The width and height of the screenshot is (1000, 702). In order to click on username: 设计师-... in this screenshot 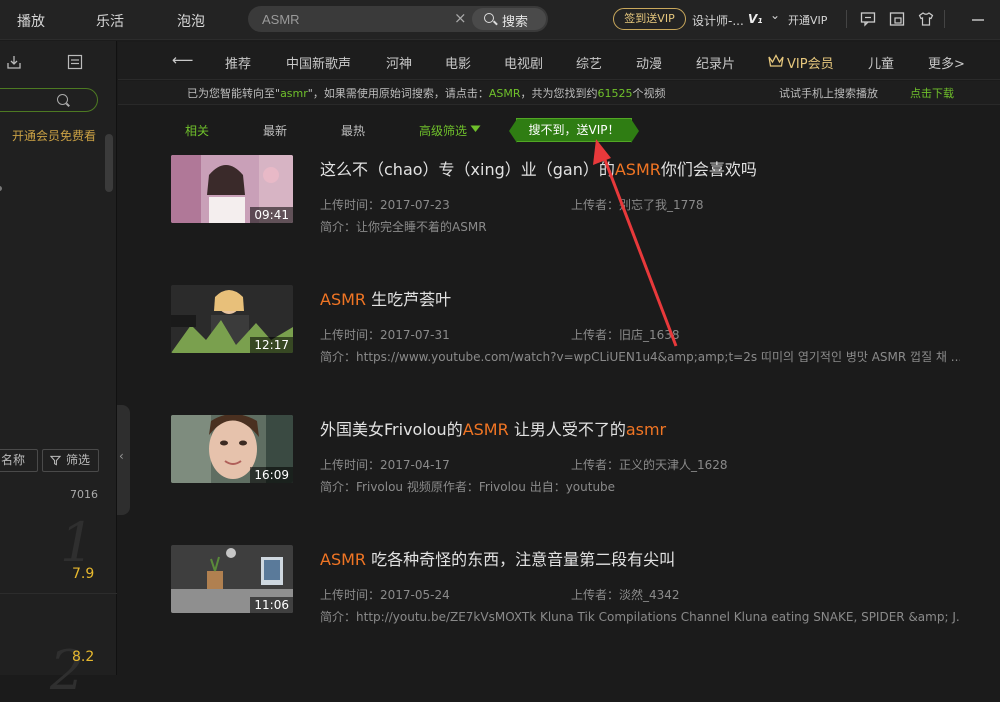, I will do `click(718, 20)`.